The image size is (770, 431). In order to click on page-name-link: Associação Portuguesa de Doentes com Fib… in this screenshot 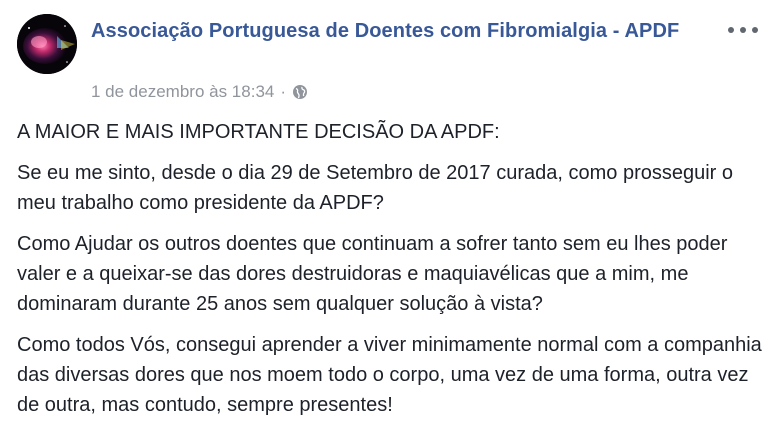, I will do `click(391, 31)`.